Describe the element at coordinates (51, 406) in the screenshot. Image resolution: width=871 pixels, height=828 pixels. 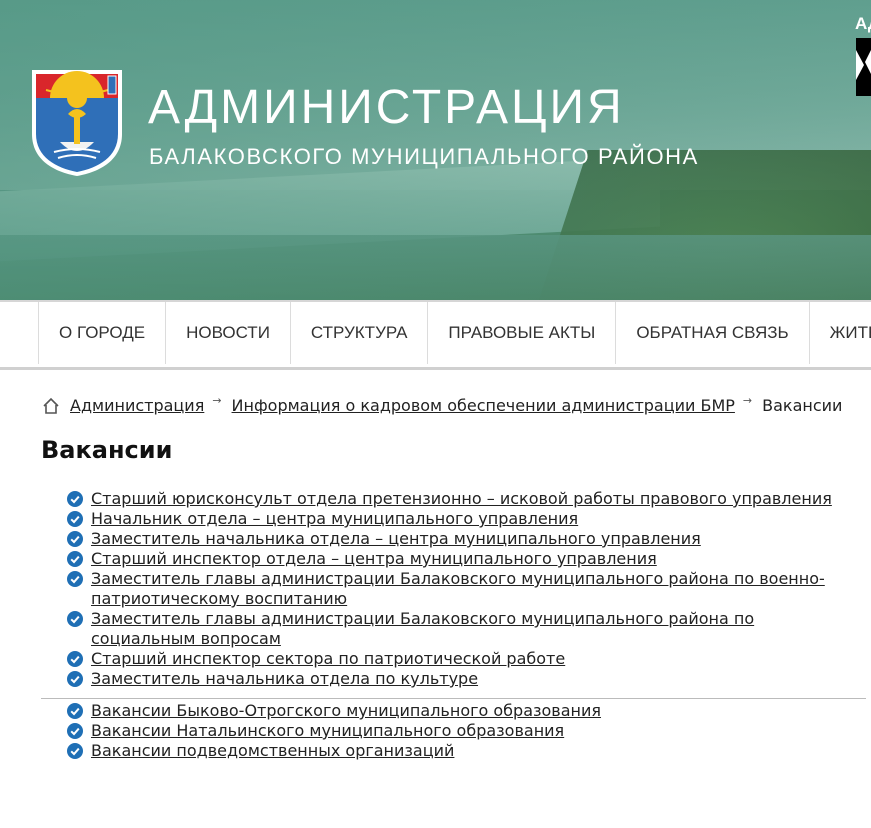
I see `home-icon` at that location.